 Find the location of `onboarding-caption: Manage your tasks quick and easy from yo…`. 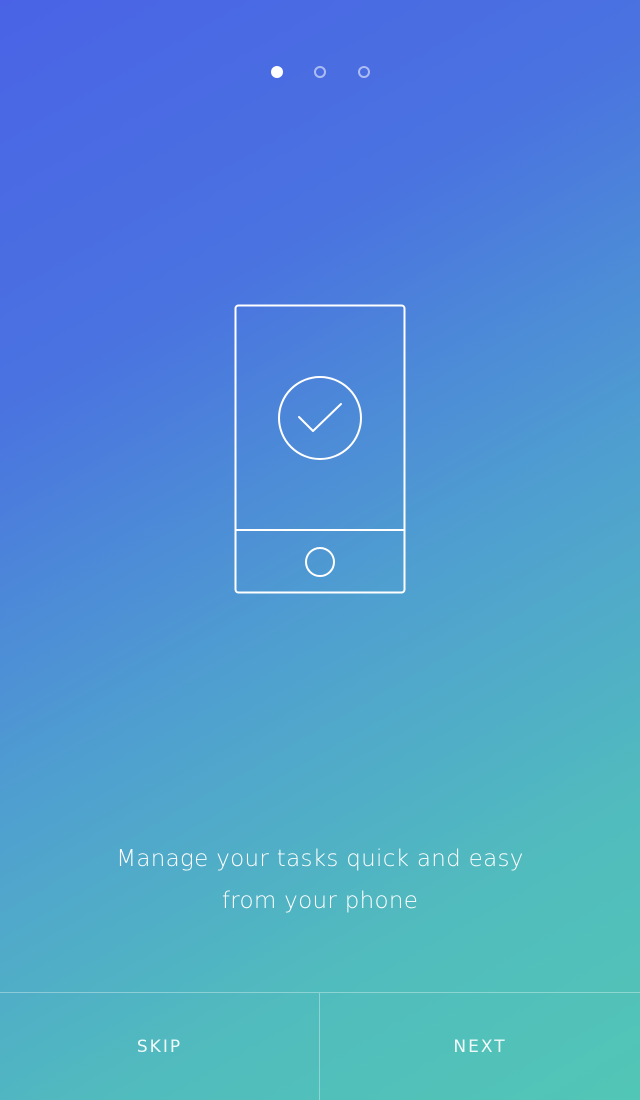

onboarding-caption: Manage your tasks quick and easy from yo… is located at coordinates (320, 880).